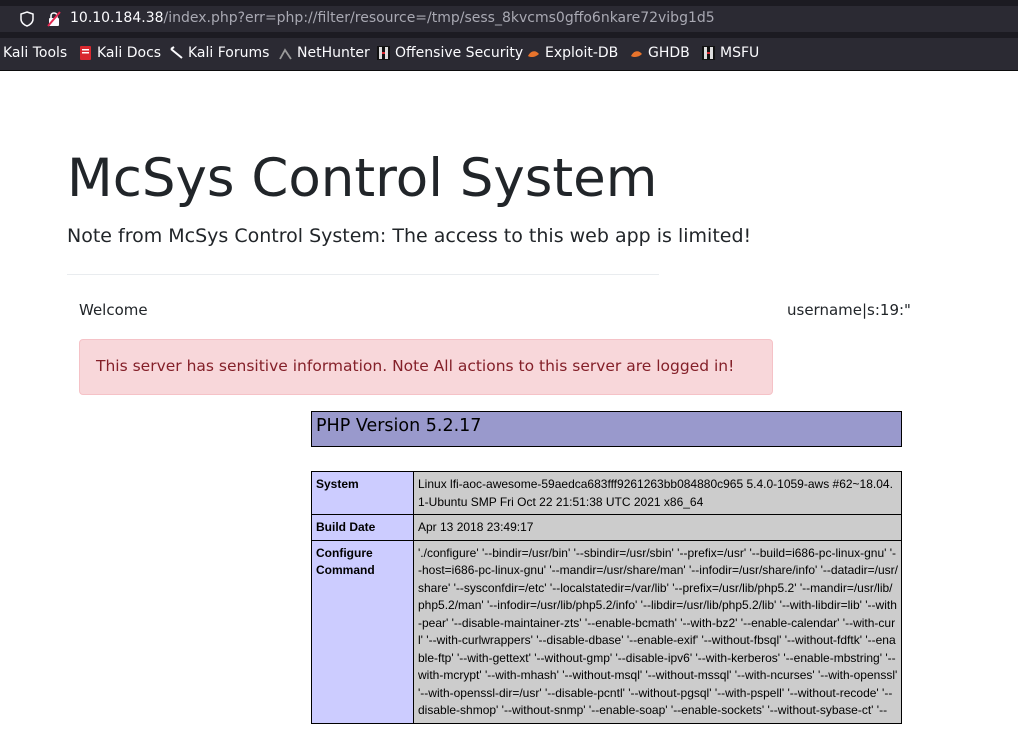  I want to click on url-host: 10.10.184.38, so click(117, 18).